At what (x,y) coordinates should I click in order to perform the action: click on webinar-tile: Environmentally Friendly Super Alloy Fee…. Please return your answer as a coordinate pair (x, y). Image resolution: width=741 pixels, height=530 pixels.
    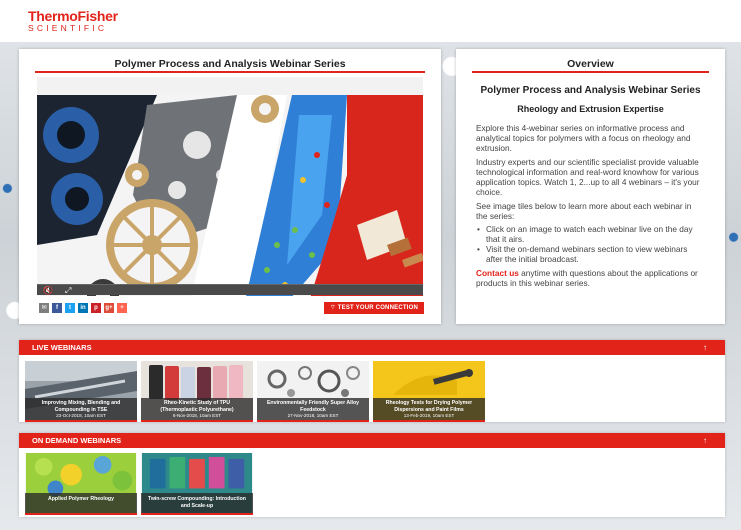
    Looking at the image, I should click on (313, 391).